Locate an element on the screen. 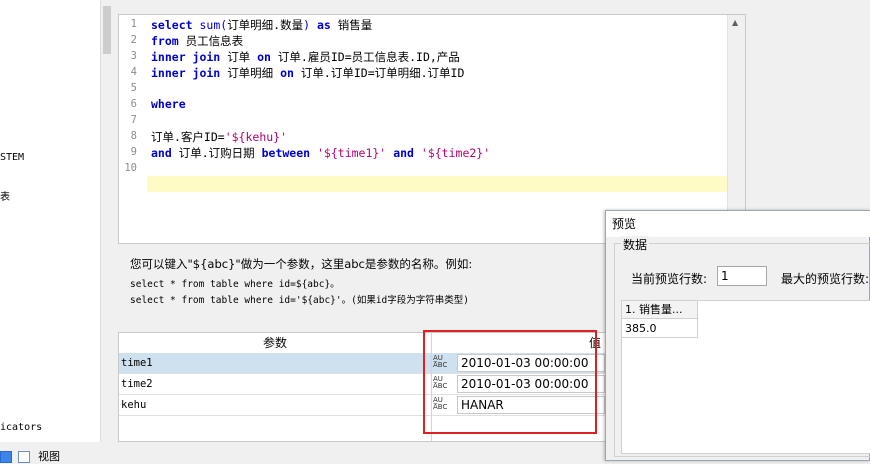 This screenshot has width=870, height=464. column-header-param: 参数 is located at coordinates (275, 344).